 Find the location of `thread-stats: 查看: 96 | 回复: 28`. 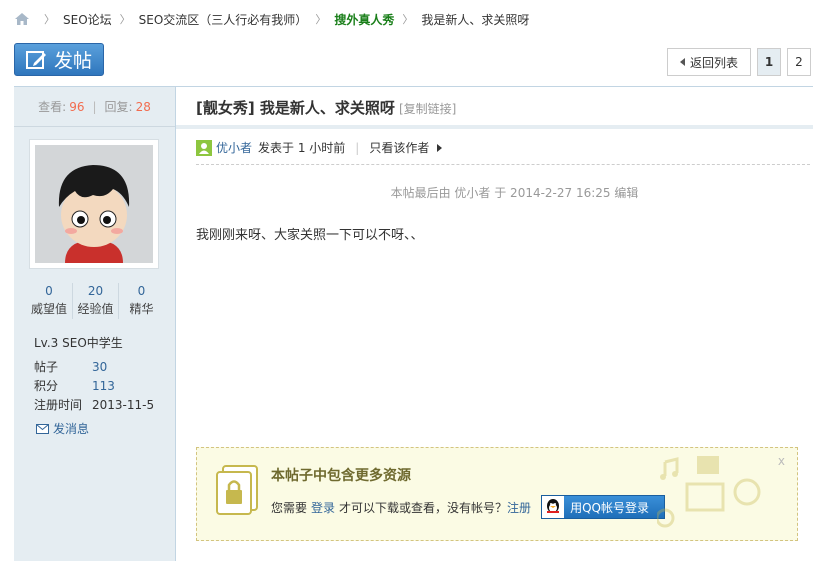

thread-stats: 查看: 96 | 回复: 28 is located at coordinates (94, 107).